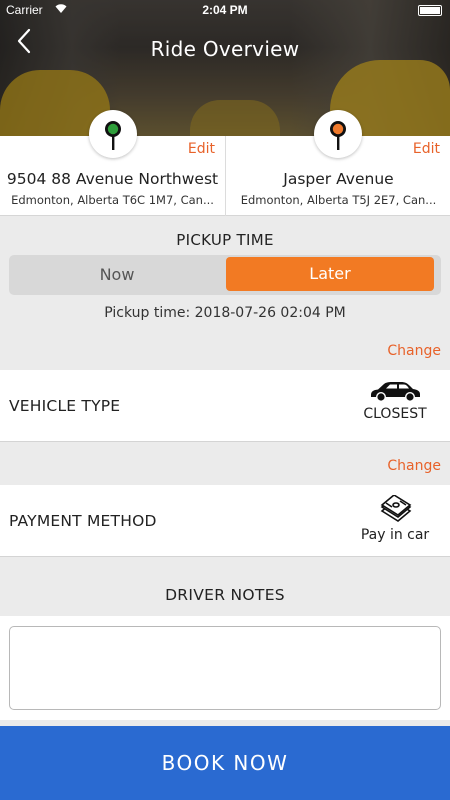 The height and width of the screenshot is (800, 450). What do you see at coordinates (414, 351) in the screenshot?
I see `change-vehicle-link: Change` at bounding box center [414, 351].